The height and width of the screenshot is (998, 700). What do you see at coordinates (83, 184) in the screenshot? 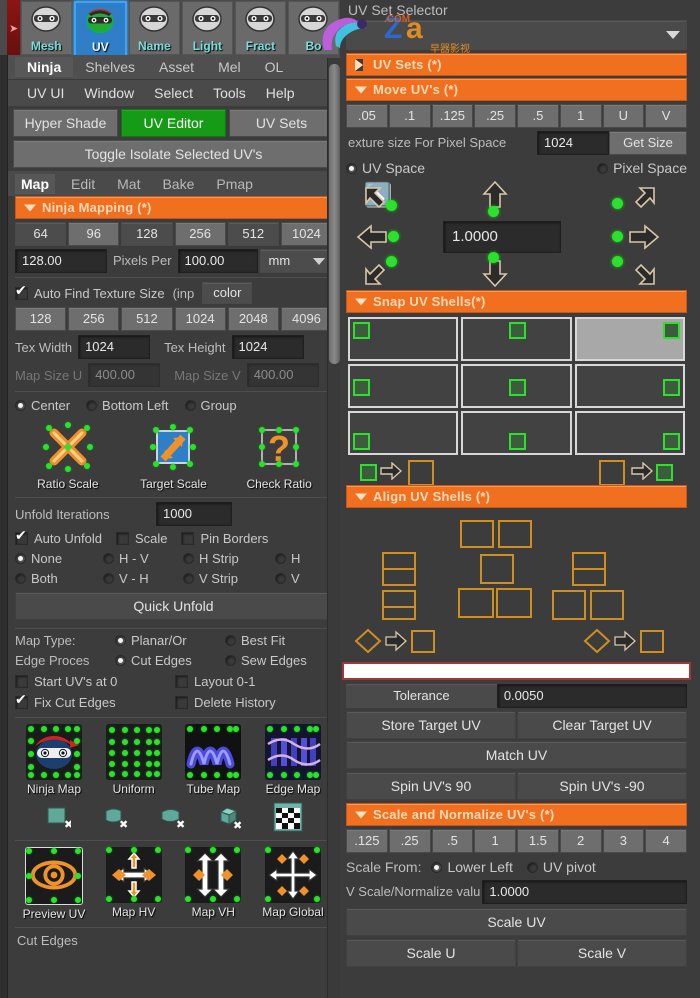
I see `subtab-edit: Edit` at bounding box center [83, 184].